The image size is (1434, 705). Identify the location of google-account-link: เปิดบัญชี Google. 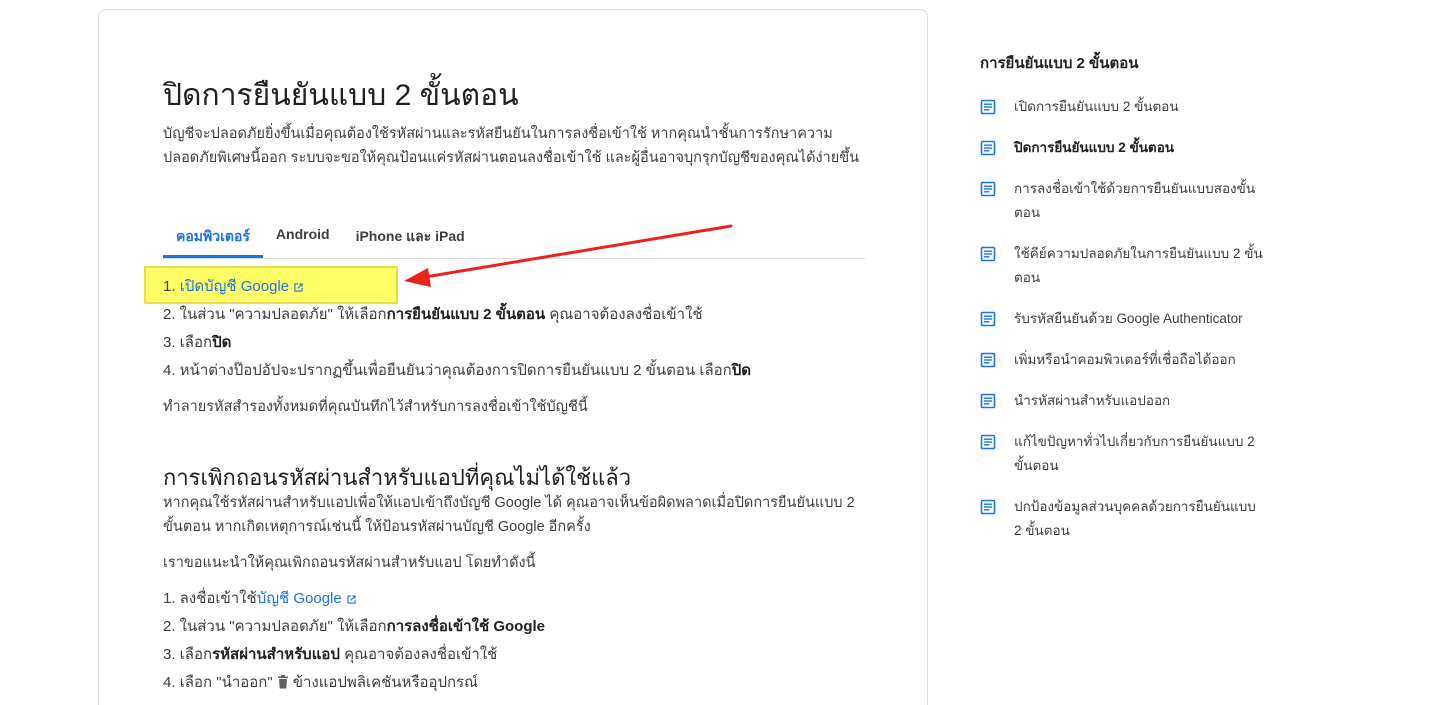
(242, 286).